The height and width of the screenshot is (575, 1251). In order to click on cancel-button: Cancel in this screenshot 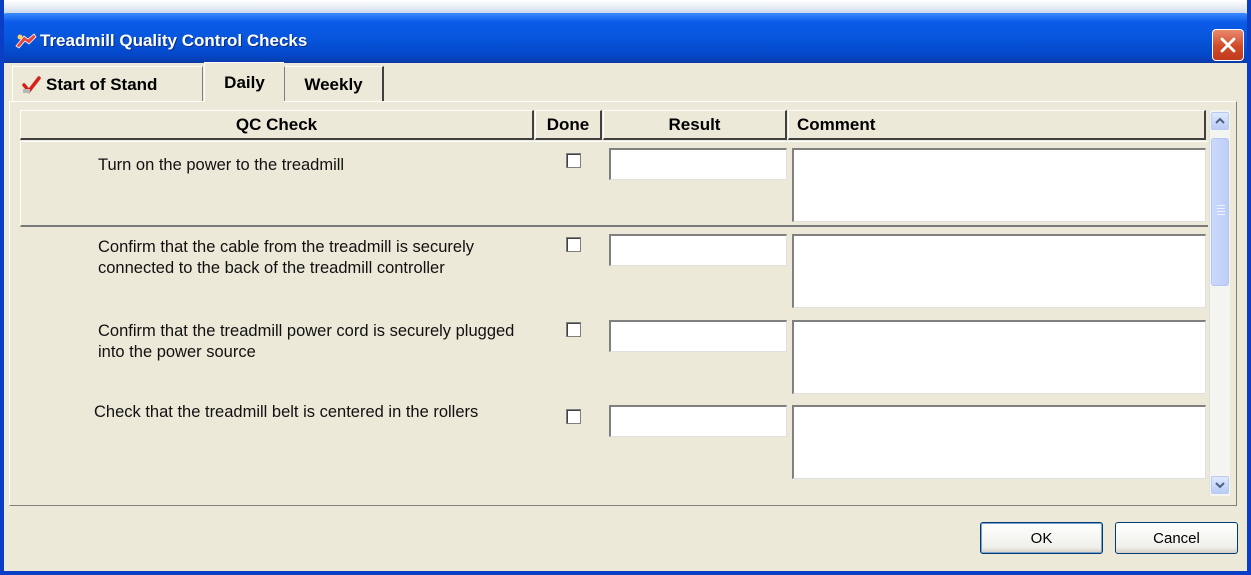, I will do `click(1176, 538)`.